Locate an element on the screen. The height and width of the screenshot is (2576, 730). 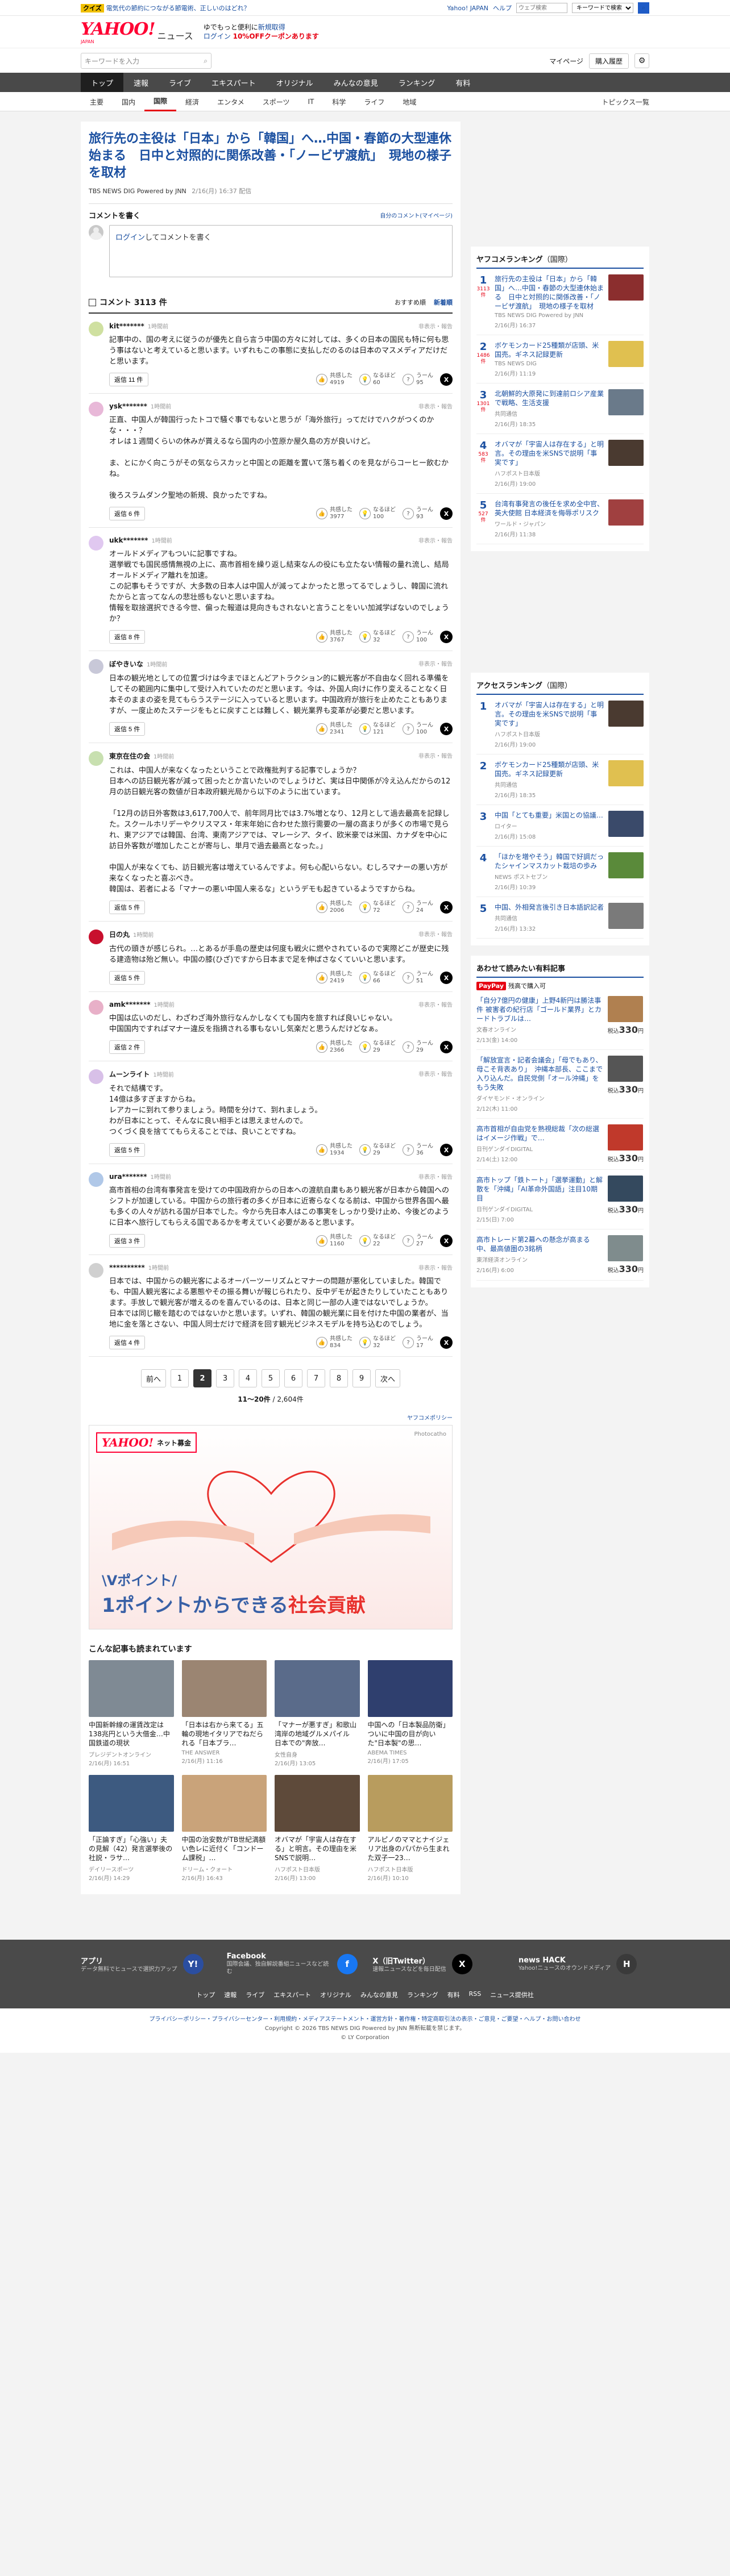
source-name: TBS NEWS DIG Powered by JNN is located at coordinates (137, 191).